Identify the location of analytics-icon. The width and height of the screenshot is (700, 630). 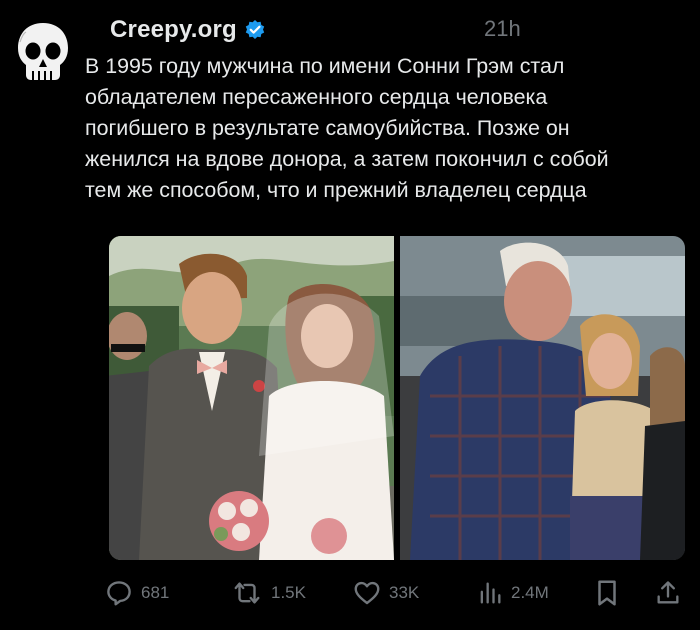
(490, 593).